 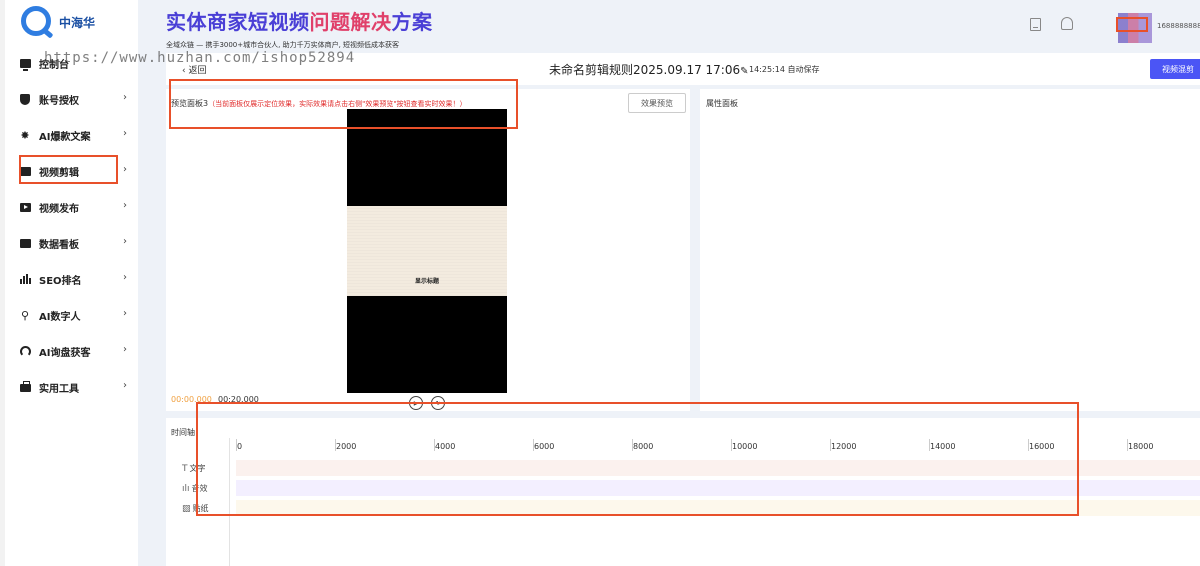 I want to click on bell-icon, so click(x=1067, y=23).